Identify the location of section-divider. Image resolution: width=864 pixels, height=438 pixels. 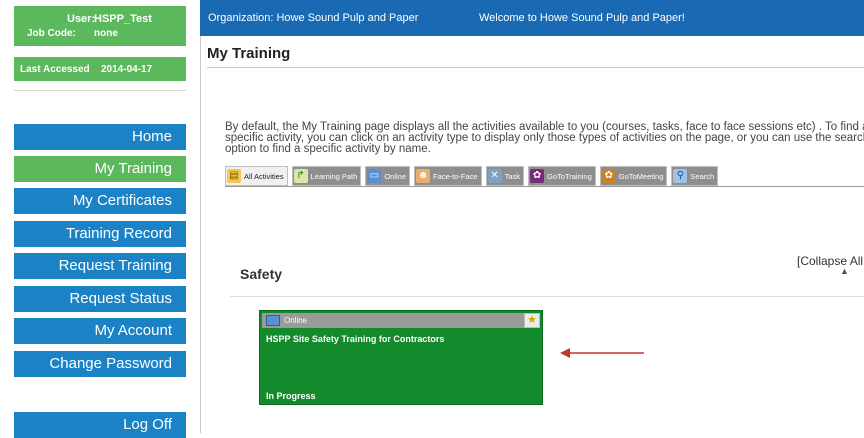
(547, 296).